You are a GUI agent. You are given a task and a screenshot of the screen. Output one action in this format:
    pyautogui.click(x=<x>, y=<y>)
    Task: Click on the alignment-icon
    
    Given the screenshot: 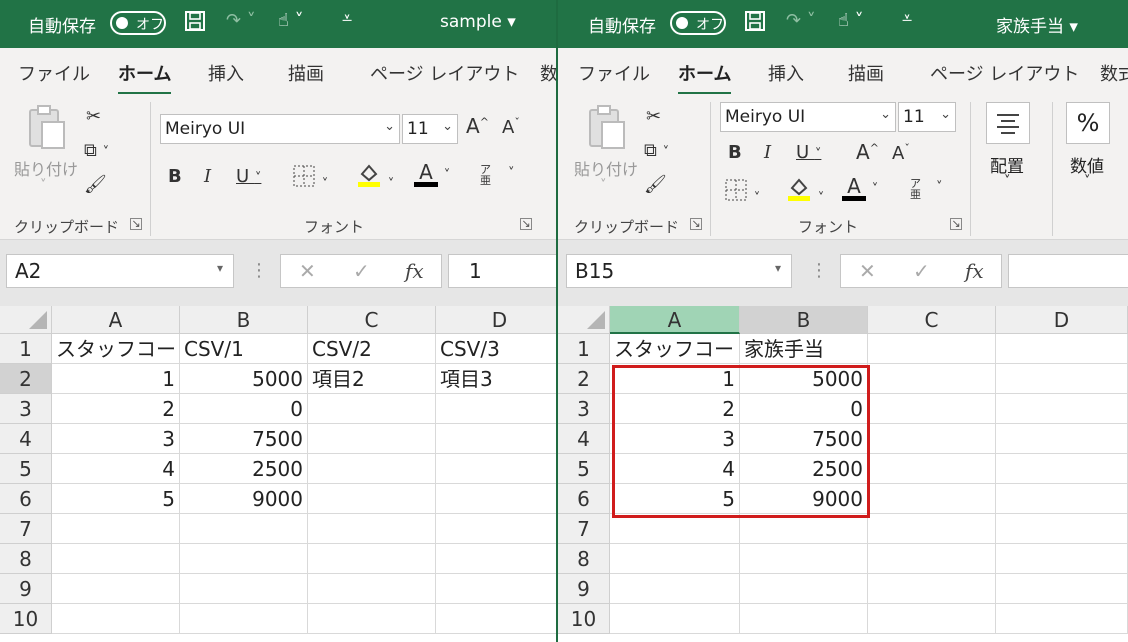 What is the action you would take?
    pyautogui.click(x=1008, y=123)
    